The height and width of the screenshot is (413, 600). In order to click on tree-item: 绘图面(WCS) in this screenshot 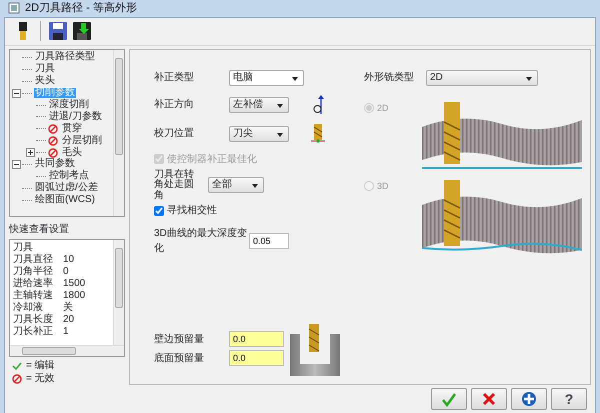, I will do `click(65, 200)`.